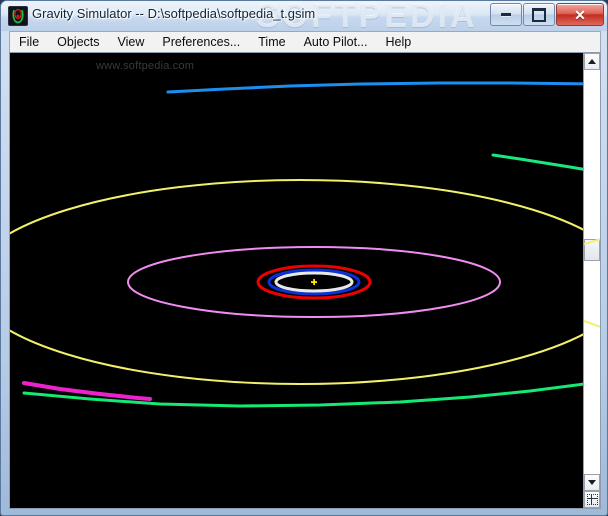  Describe the element at coordinates (131, 42) in the screenshot. I see `menu-item-view: View` at that location.